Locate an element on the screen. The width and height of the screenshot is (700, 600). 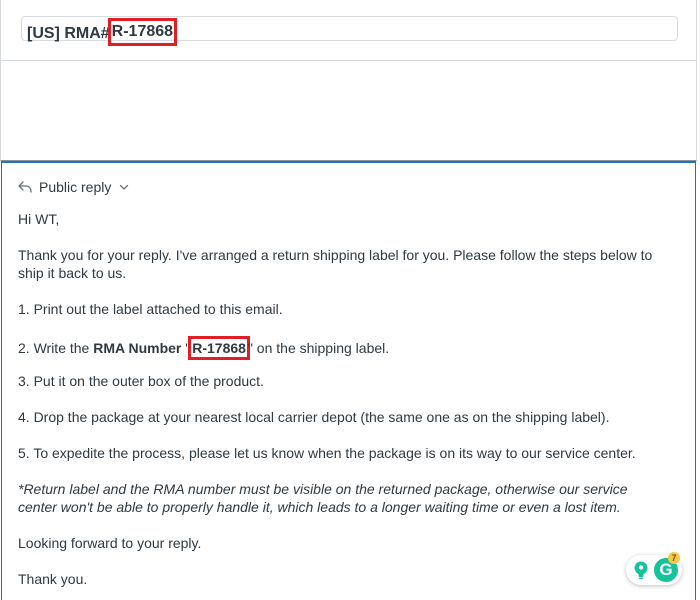
step-2-prefix: 2. Write the is located at coordinates (56, 348).